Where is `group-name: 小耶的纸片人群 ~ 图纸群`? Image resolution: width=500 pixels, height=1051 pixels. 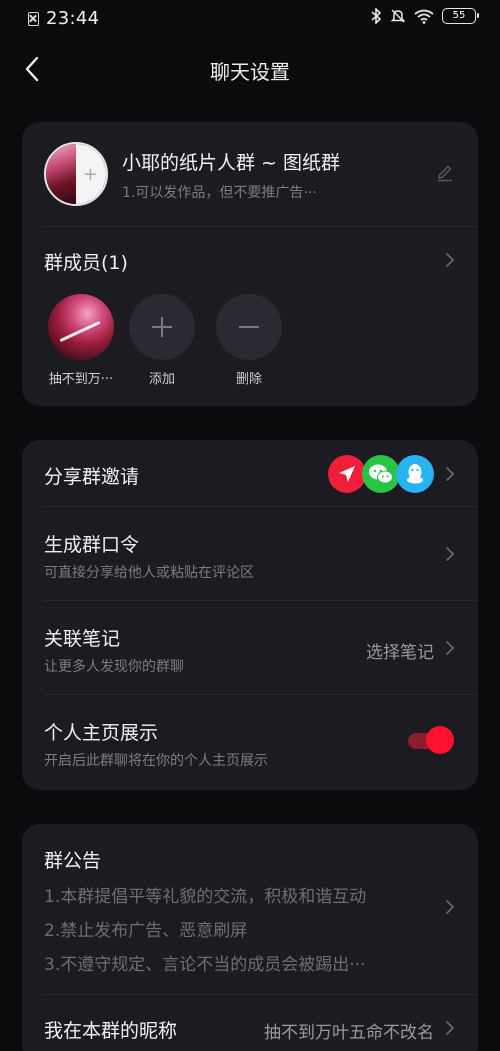 group-name: 小耶的纸片人群 ~ 图纸群 is located at coordinates (231, 161).